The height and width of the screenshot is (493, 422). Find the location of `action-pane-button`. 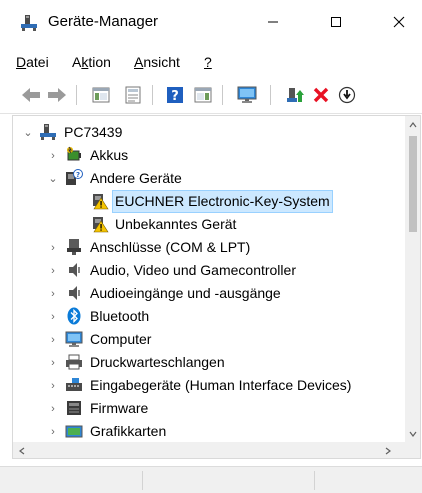

action-pane-button is located at coordinates (203, 95).